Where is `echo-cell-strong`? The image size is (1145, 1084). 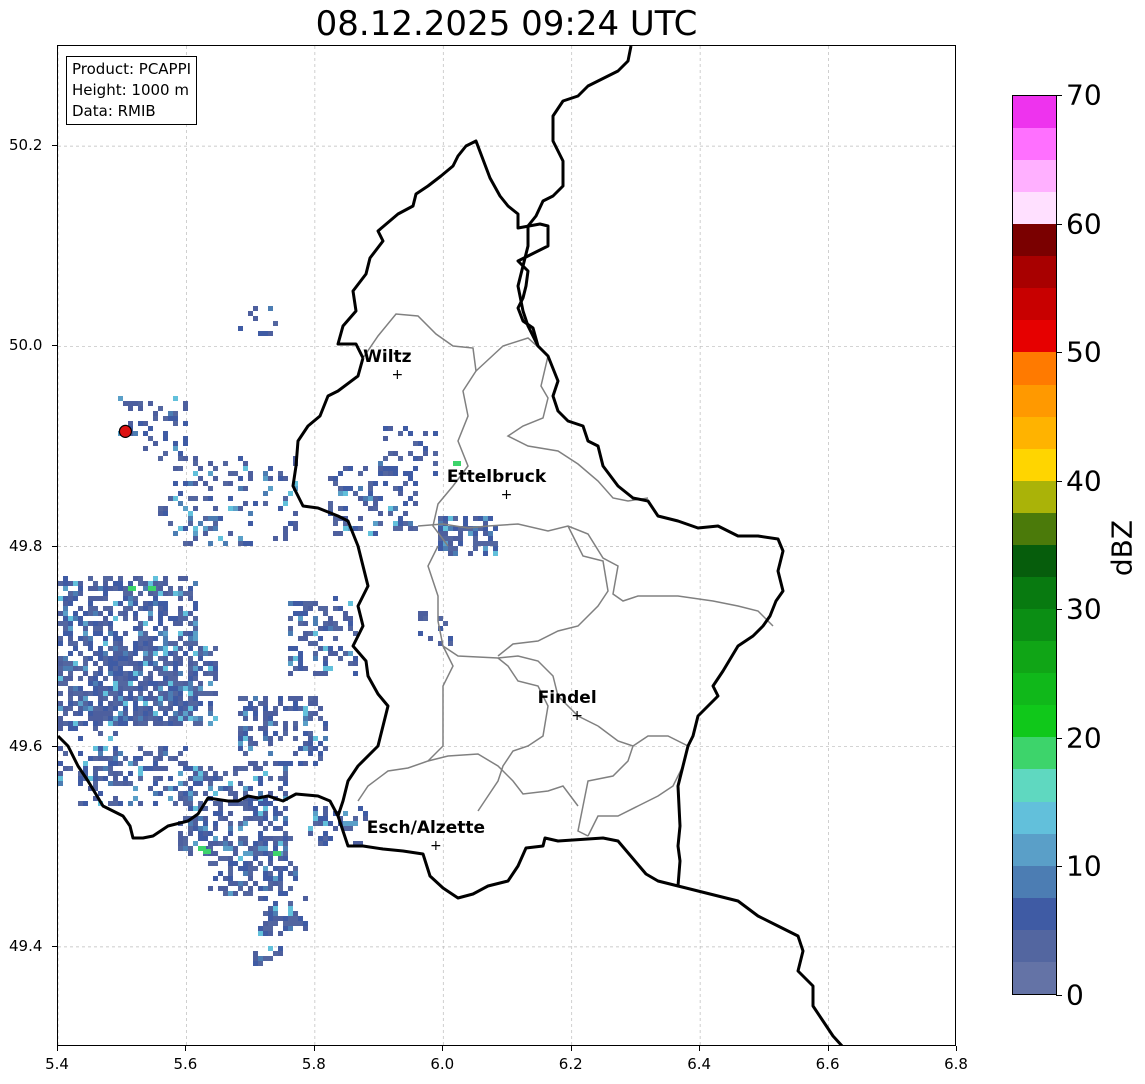 echo-cell-strong is located at coordinates (207, 851).